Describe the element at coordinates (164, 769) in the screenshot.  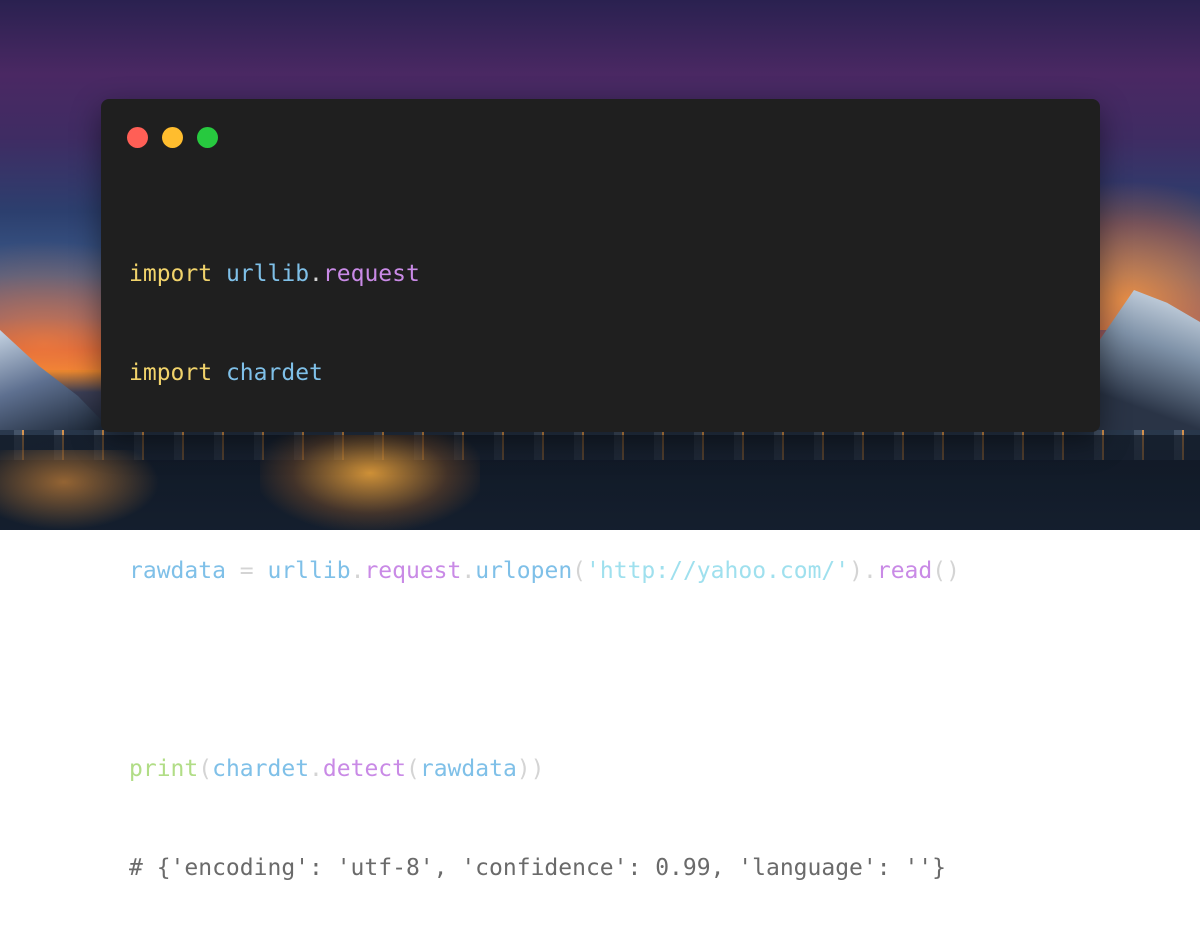
I see `builtin-function: print` at that location.